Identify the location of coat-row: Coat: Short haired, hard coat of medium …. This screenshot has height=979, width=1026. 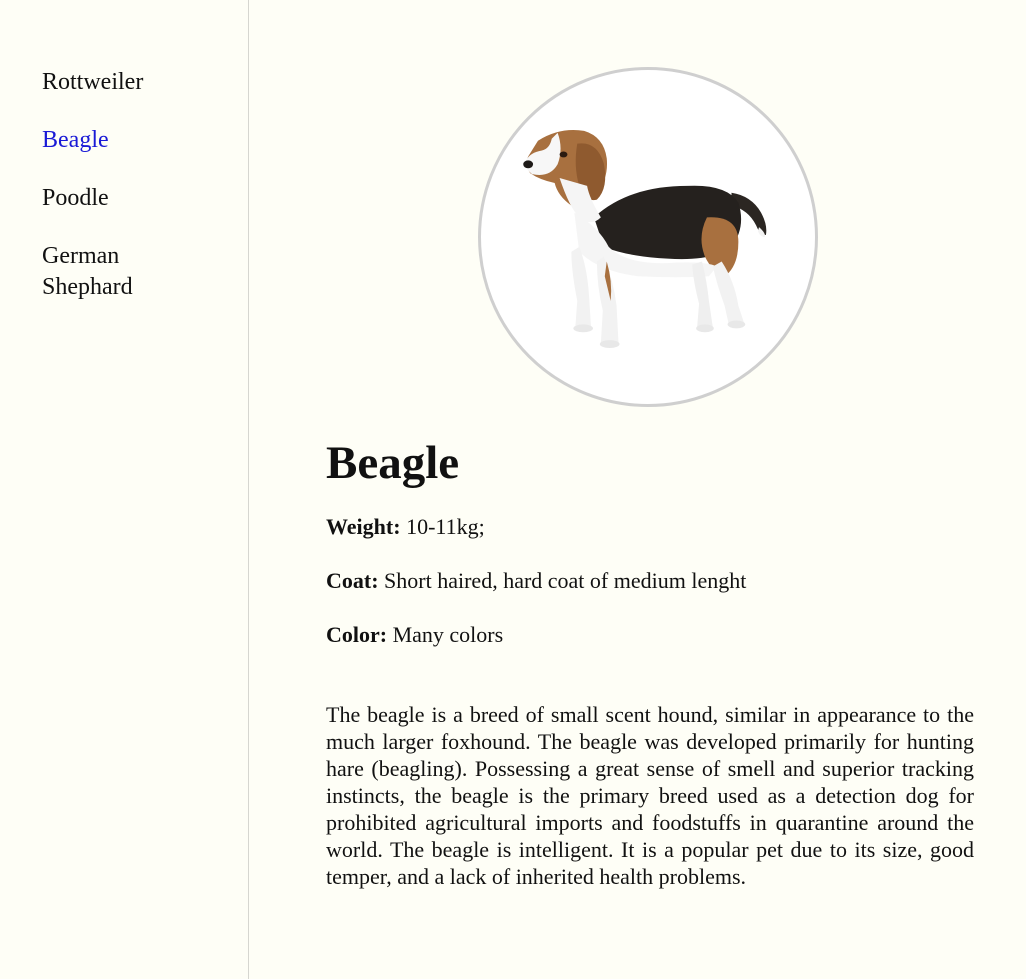
(650, 580).